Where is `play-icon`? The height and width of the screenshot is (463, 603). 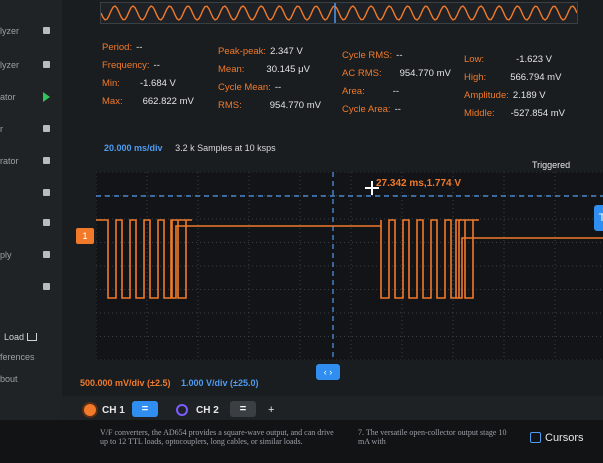 play-icon is located at coordinates (46, 97).